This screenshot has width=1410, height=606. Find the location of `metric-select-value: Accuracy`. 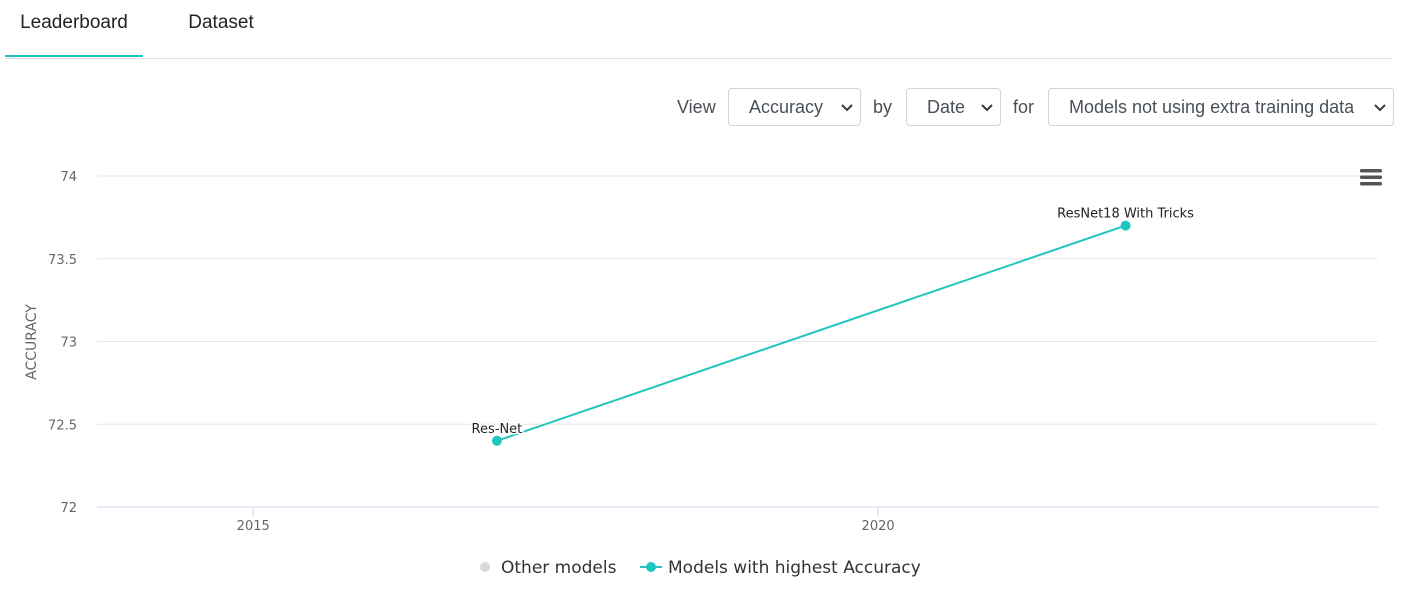

metric-select-value: Accuracy is located at coordinates (786, 107).